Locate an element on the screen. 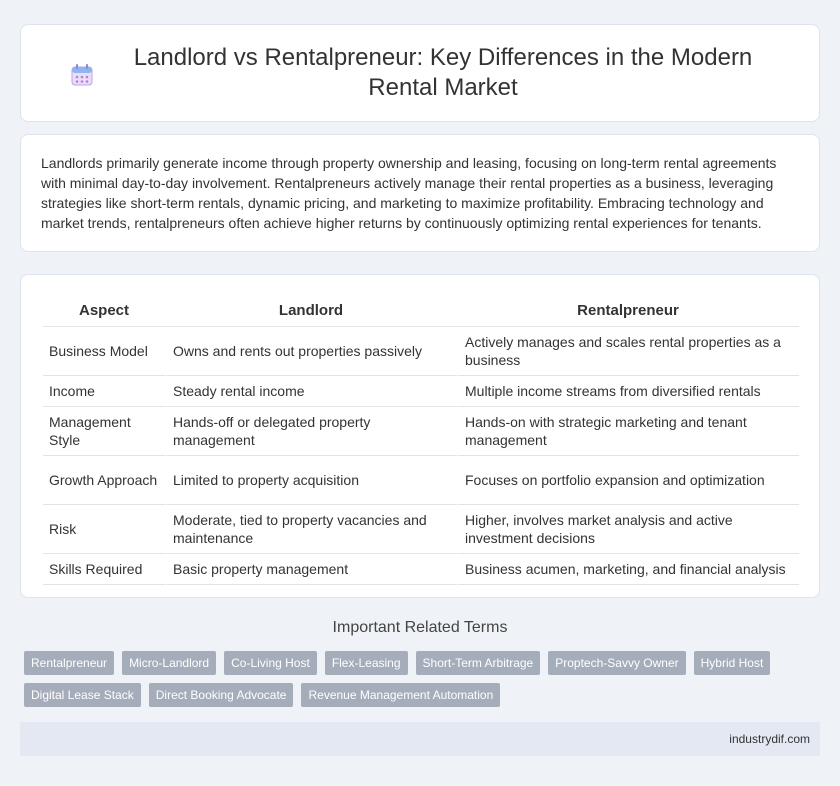  cell-landlord: Steady rental income is located at coordinates (311, 391).